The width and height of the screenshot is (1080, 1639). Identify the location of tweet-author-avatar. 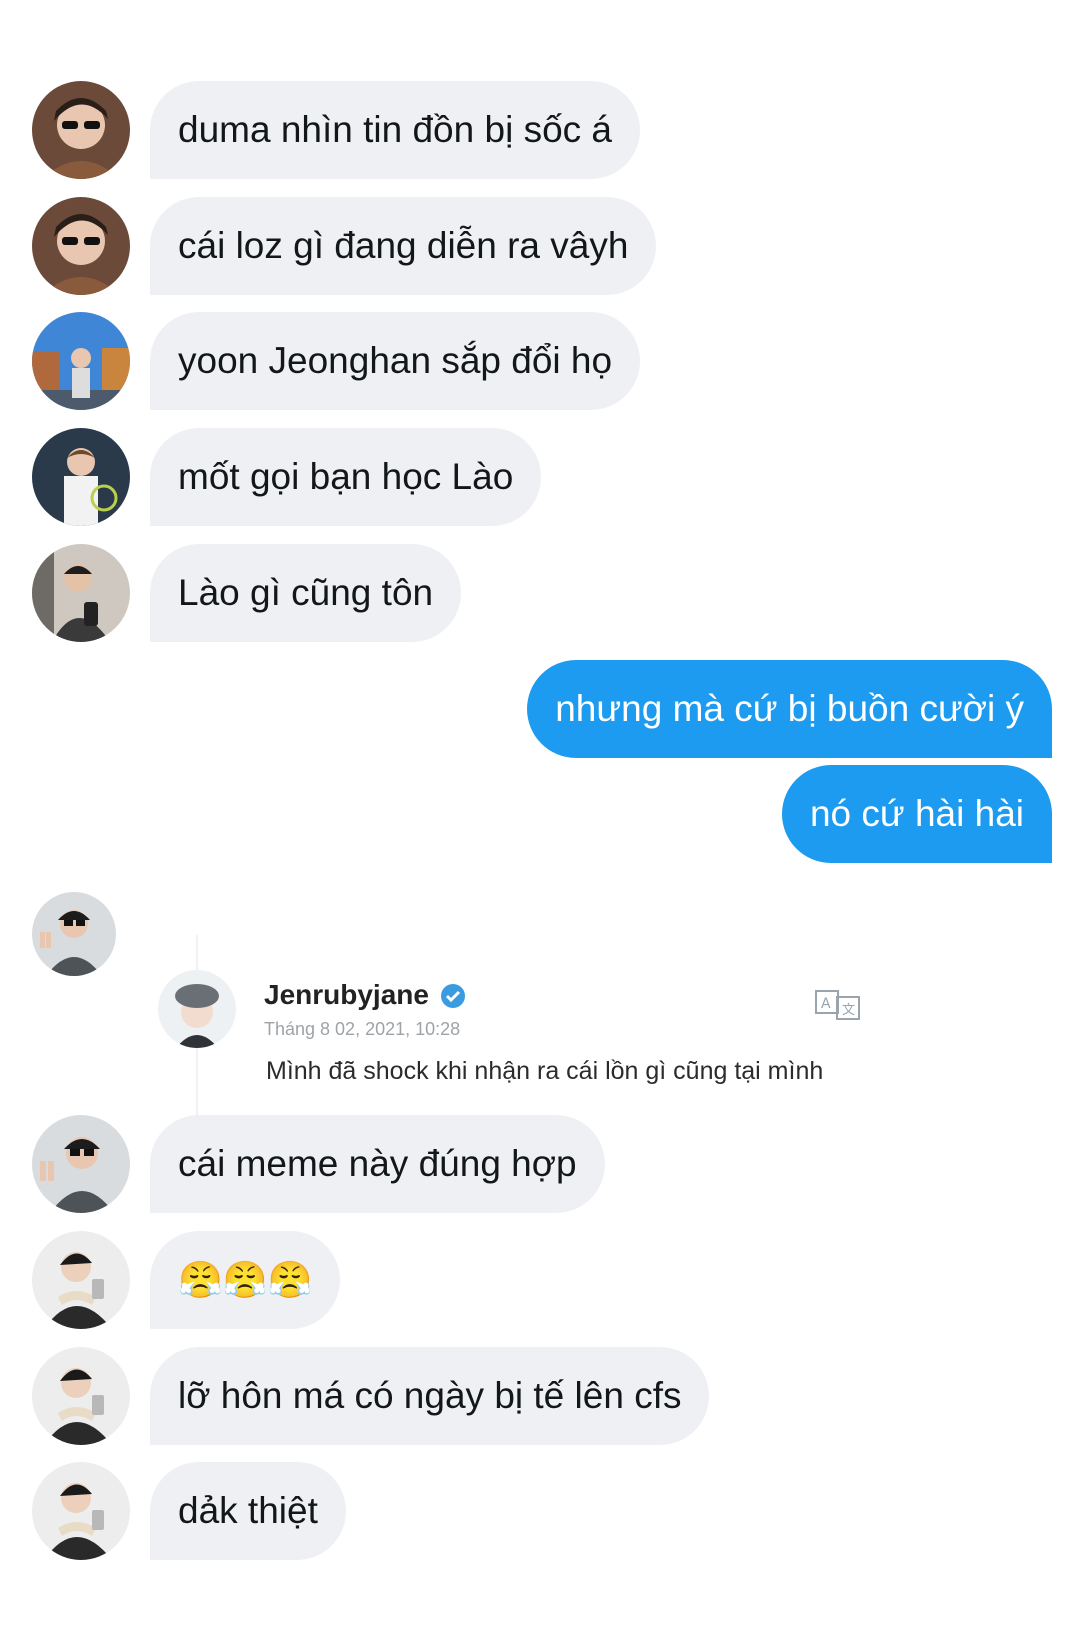
(197, 1009).